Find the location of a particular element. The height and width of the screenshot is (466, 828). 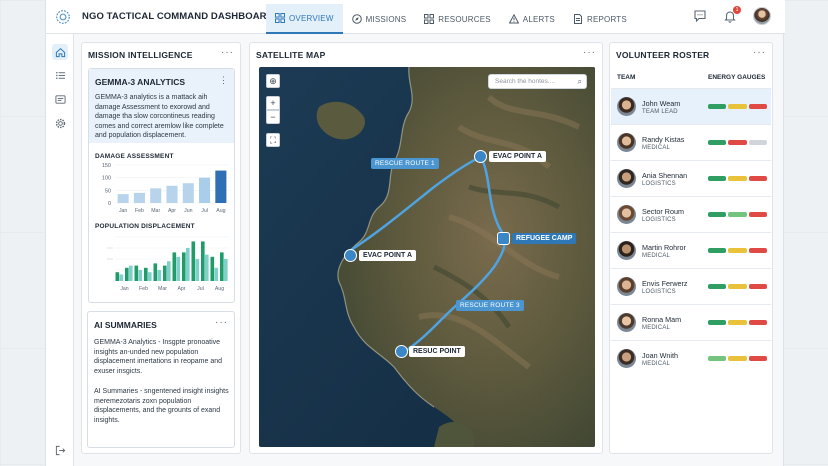

compass-icon is located at coordinates (356, 19).